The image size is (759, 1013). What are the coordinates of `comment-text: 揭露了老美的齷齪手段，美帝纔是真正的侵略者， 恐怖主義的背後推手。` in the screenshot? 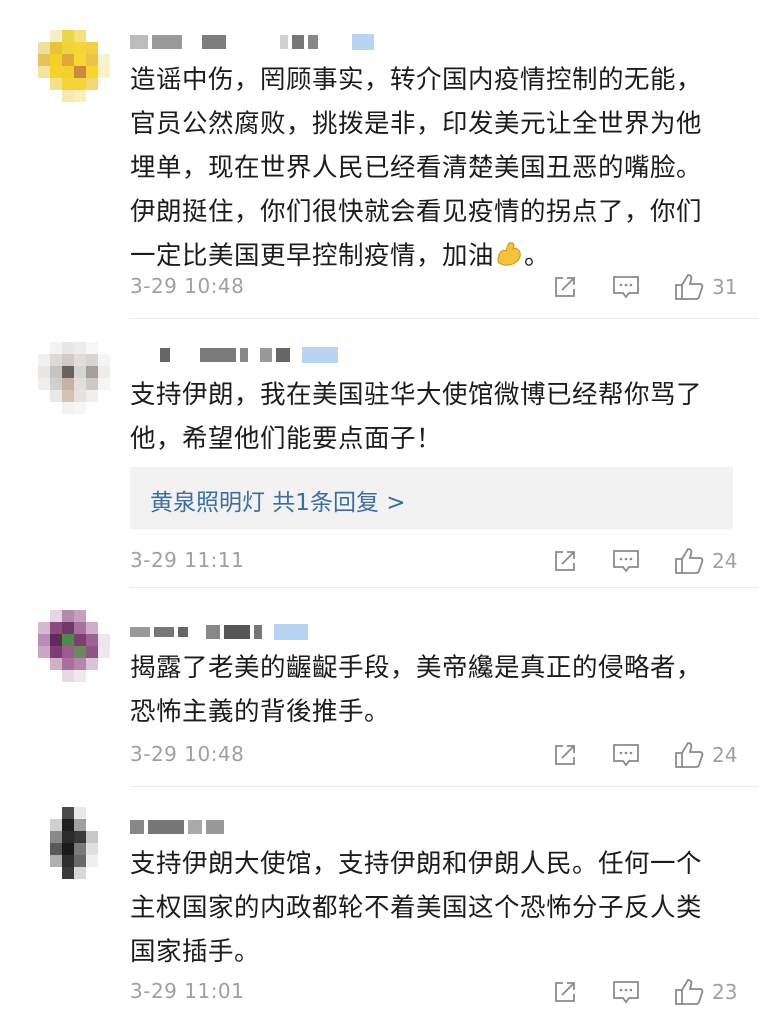 It's located at (416, 690).